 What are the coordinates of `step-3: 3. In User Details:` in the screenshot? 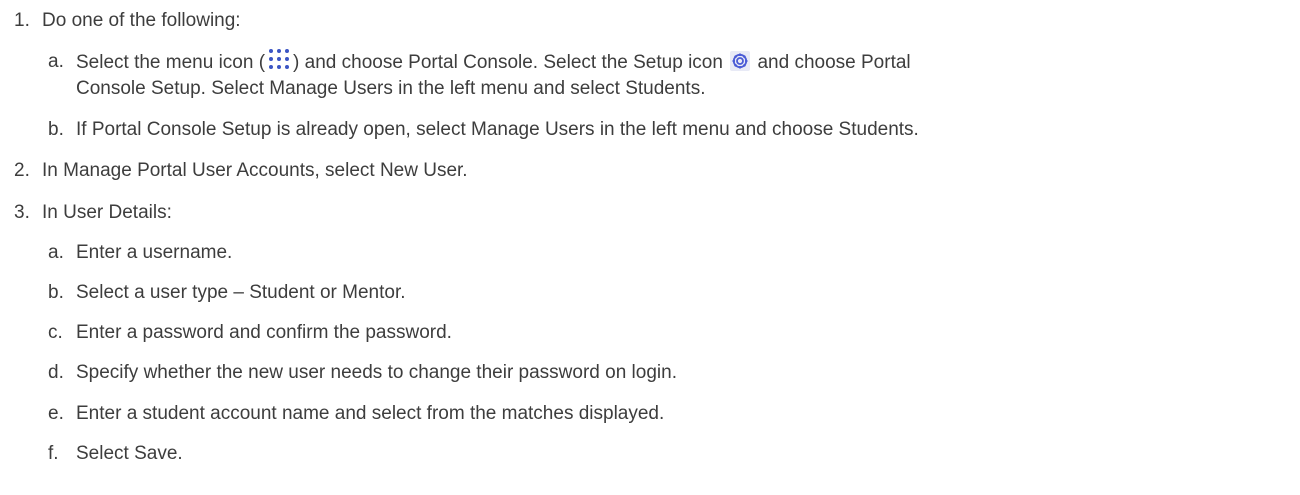 It's located at (650, 213).